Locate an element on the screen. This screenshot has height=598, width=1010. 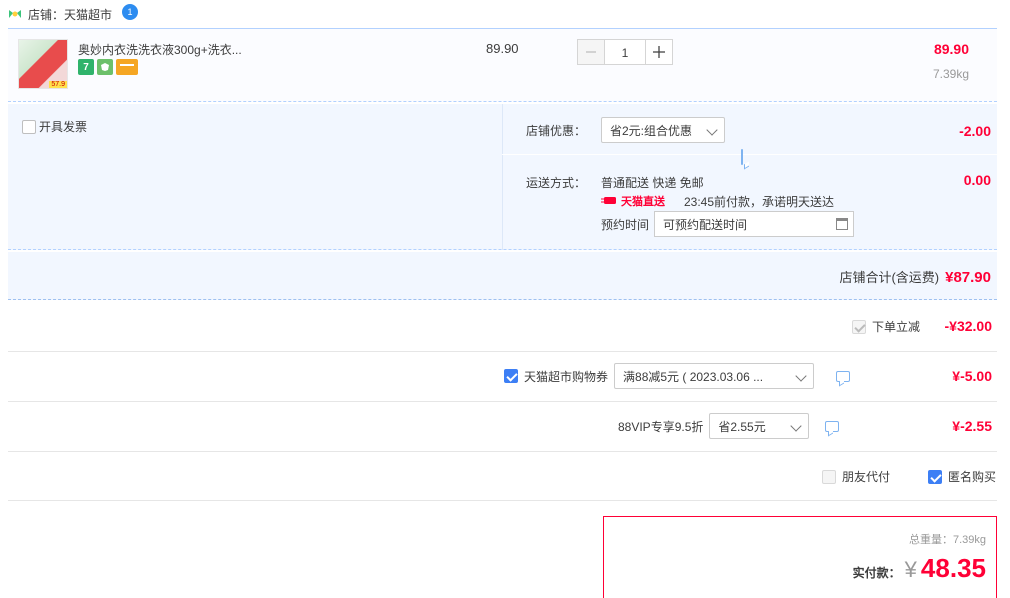
instant-discount-option: 下单立减 is located at coordinates (885, 326).